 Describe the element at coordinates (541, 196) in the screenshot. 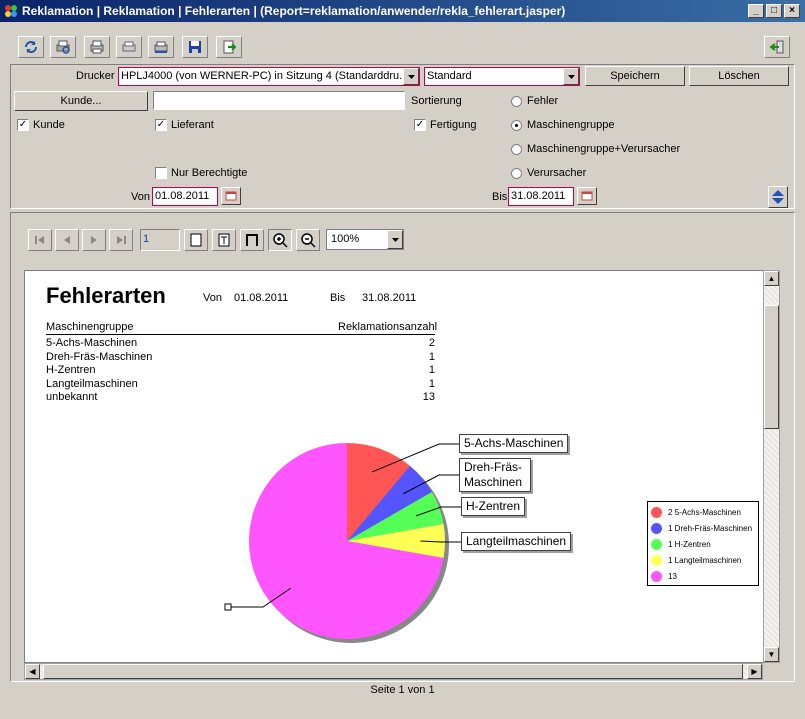

I see `bis-date-field: 31.08.2011` at that location.